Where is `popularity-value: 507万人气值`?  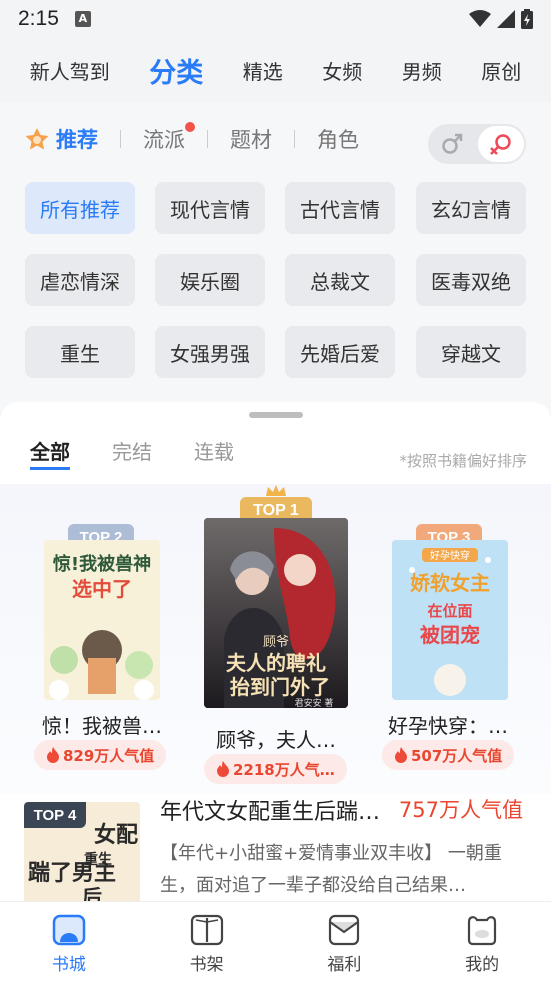 popularity-value: 507万人气值 is located at coordinates (457, 755).